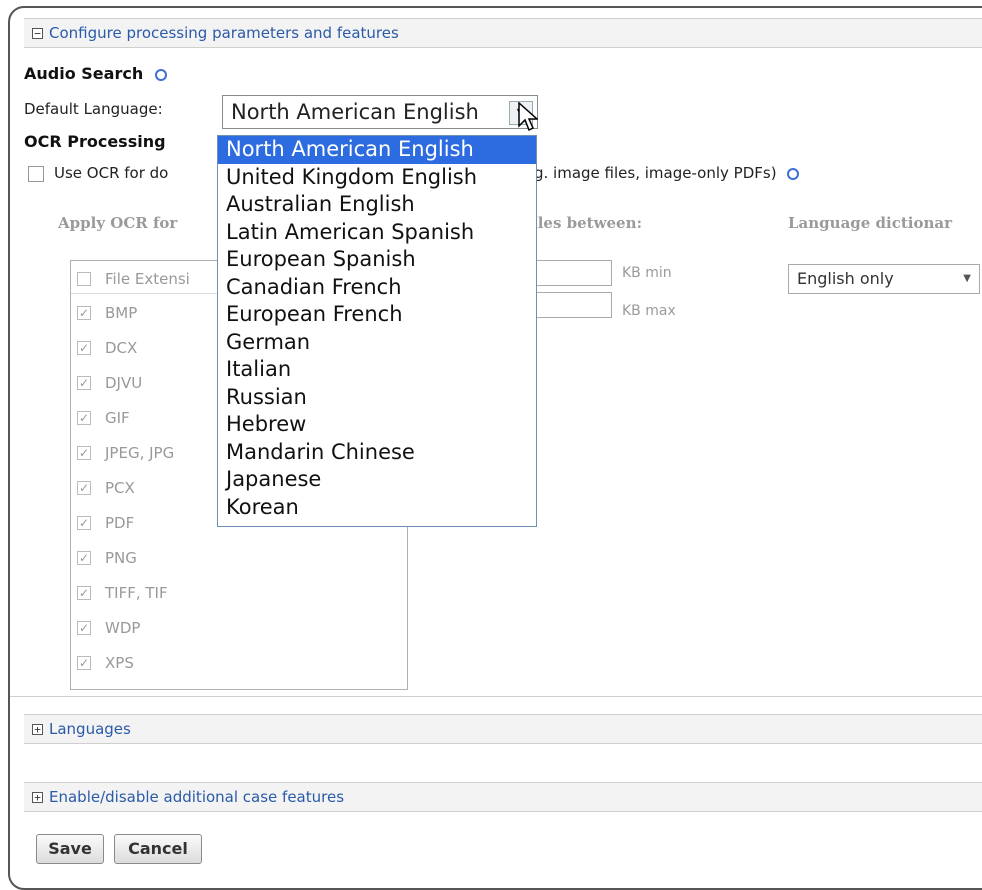  I want to click on extension-label: BMP, so click(121, 313).